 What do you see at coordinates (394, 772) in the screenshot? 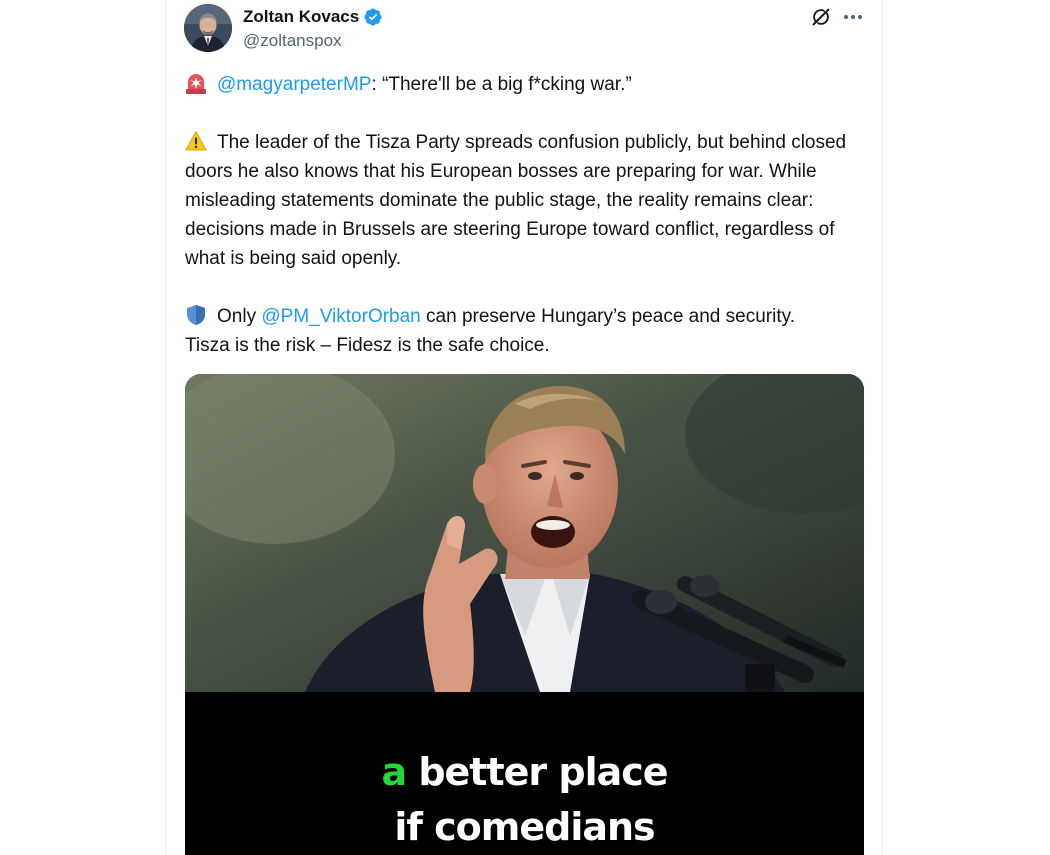
I see `caption-accent-word: a` at bounding box center [394, 772].